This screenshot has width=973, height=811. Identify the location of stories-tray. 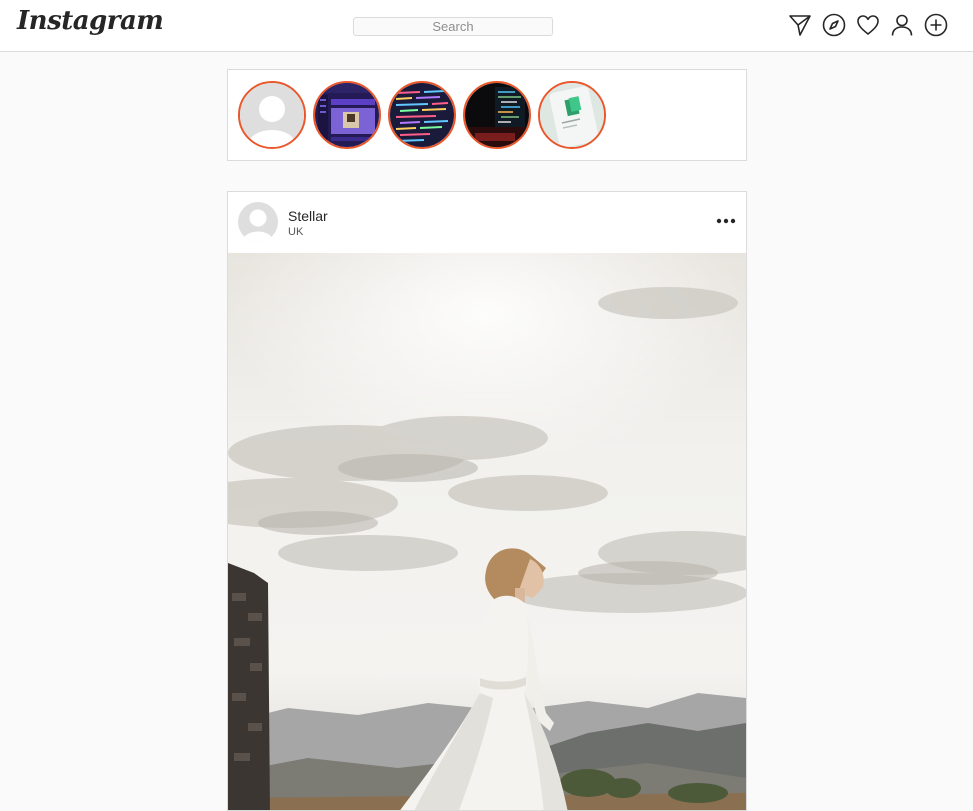
(487, 115).